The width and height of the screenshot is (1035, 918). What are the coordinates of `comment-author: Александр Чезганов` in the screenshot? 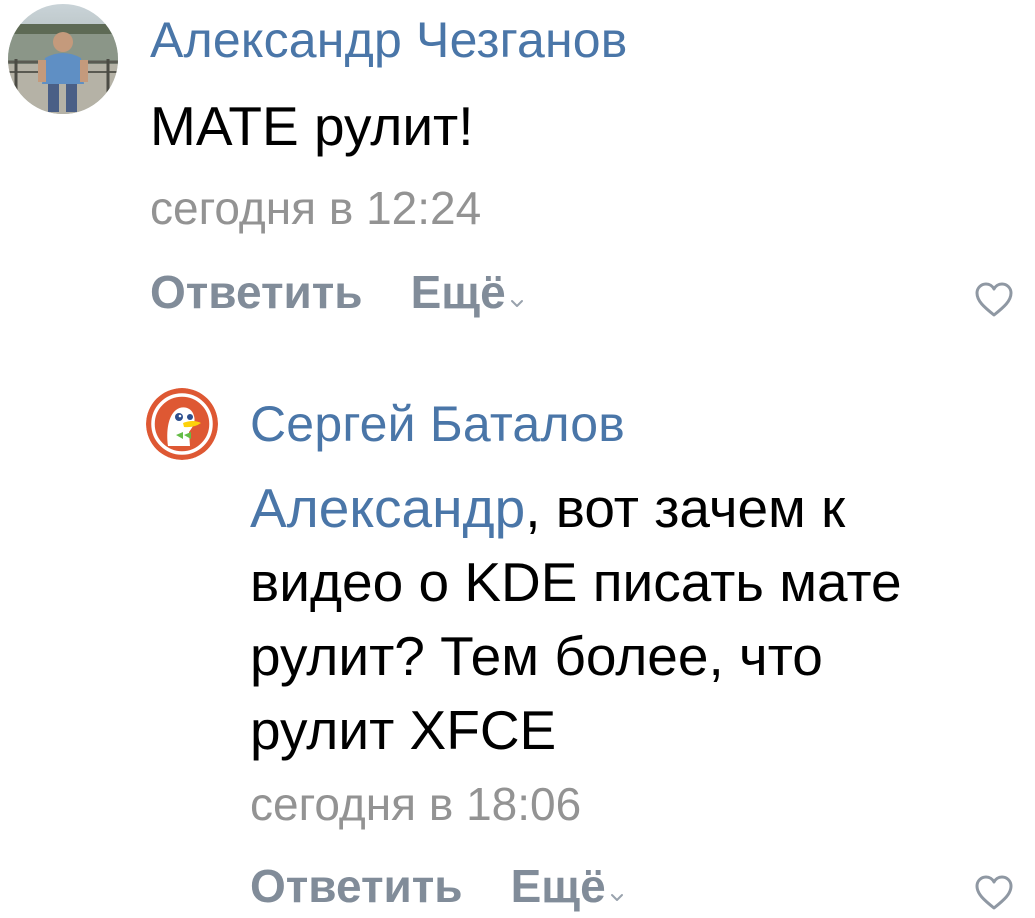 It's located at (389, 40).